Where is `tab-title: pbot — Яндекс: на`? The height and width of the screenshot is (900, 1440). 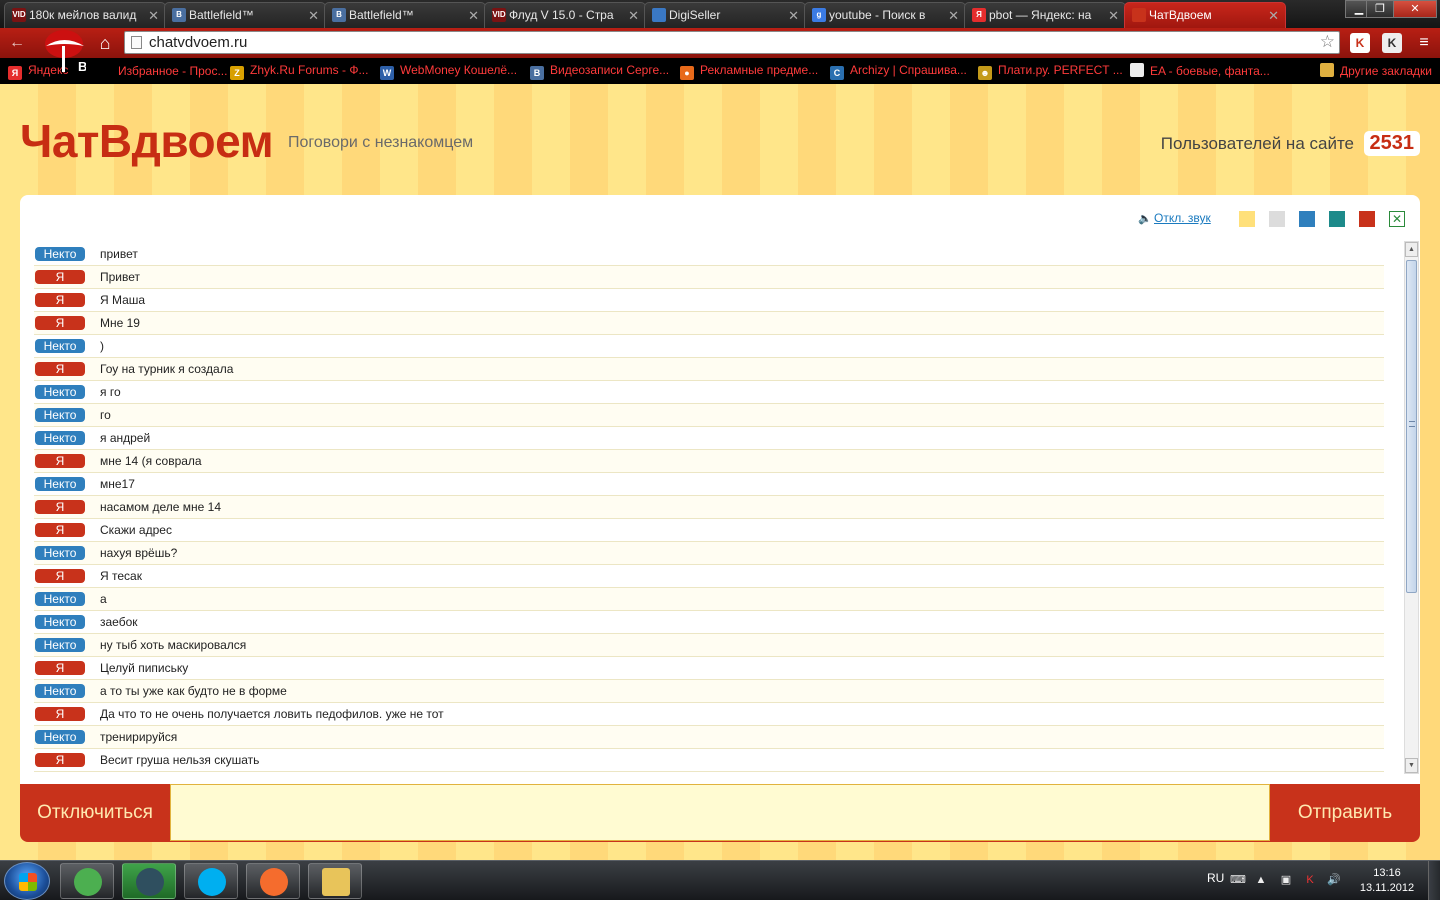 tab-title: pbot — Яндекс: на is located at coordinates (1040, 15).